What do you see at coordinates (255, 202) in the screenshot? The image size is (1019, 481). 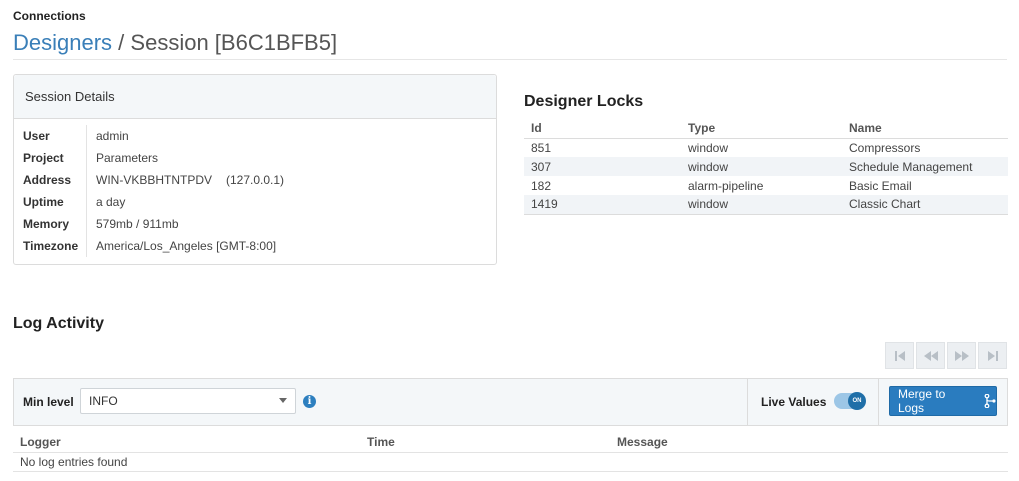 I see `session-row-uptime: Uptime a day` at bounding box center [255, 202].